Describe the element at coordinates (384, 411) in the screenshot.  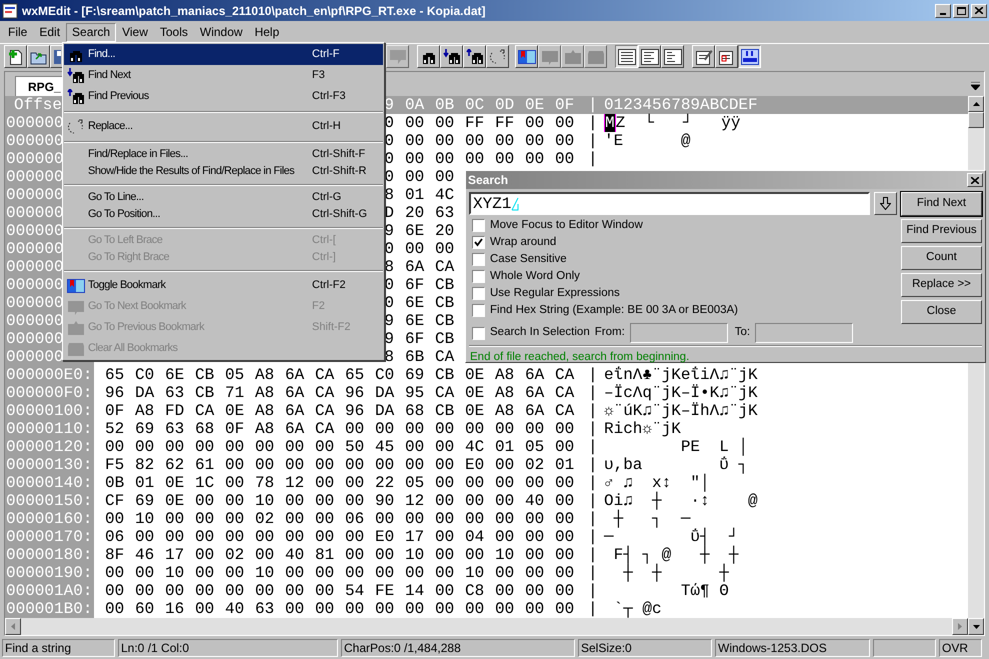
I see `hex-byte: DA` at that location.